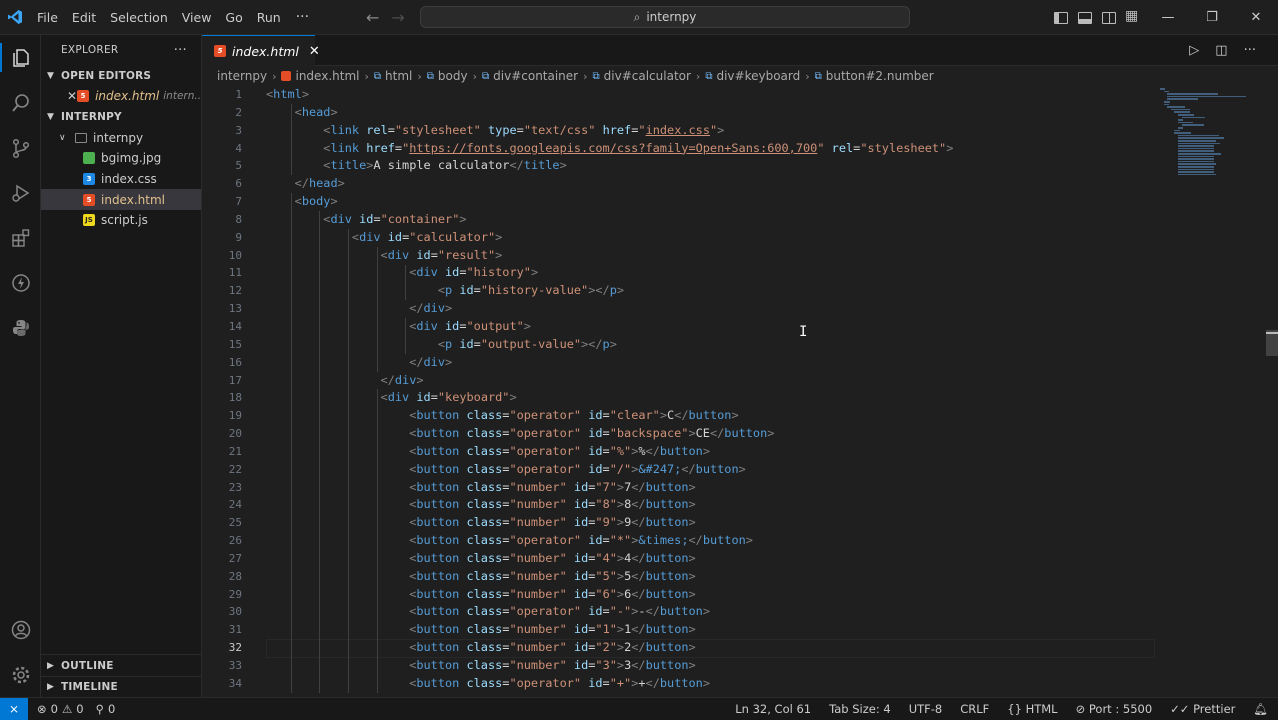 The image size is (1278, 720). Describe the element at coordinates (302, 17) in the screenshot. I see `menu-more-button: ···` at that location.